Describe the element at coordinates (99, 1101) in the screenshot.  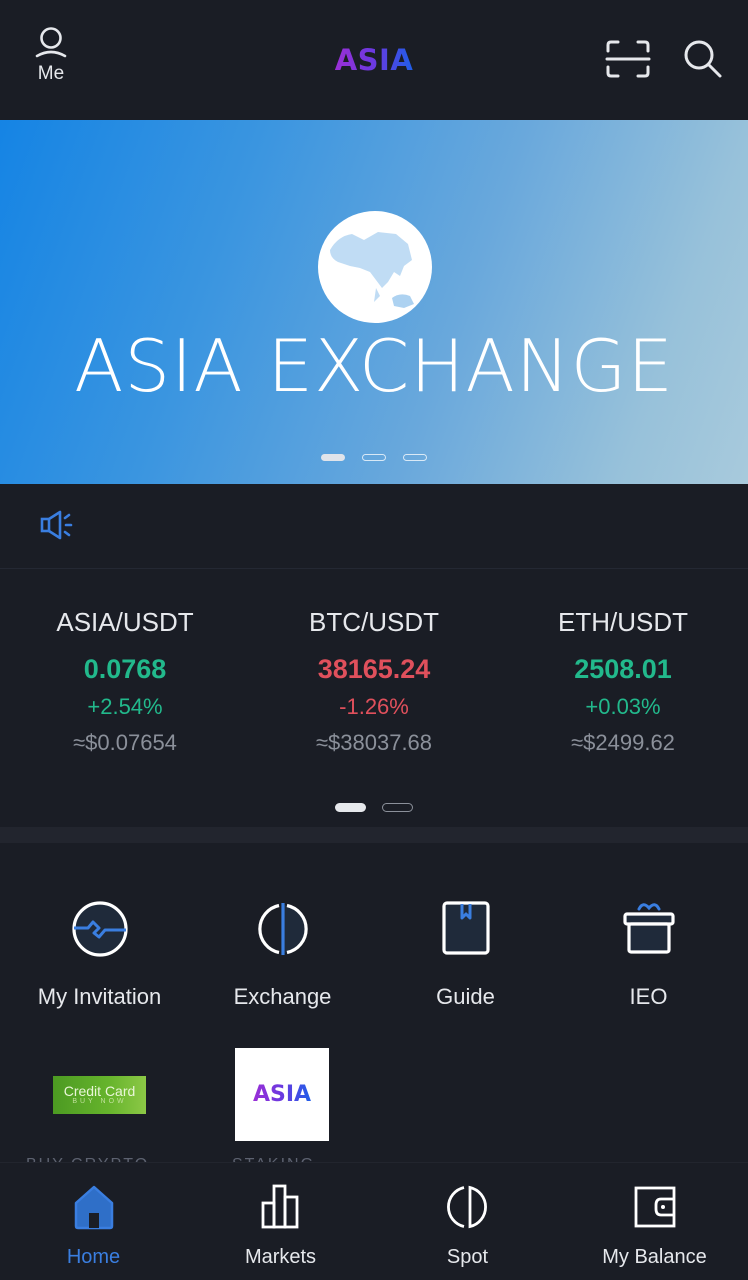
I see `credit-card-subtitle: BUY NOW` at that location.